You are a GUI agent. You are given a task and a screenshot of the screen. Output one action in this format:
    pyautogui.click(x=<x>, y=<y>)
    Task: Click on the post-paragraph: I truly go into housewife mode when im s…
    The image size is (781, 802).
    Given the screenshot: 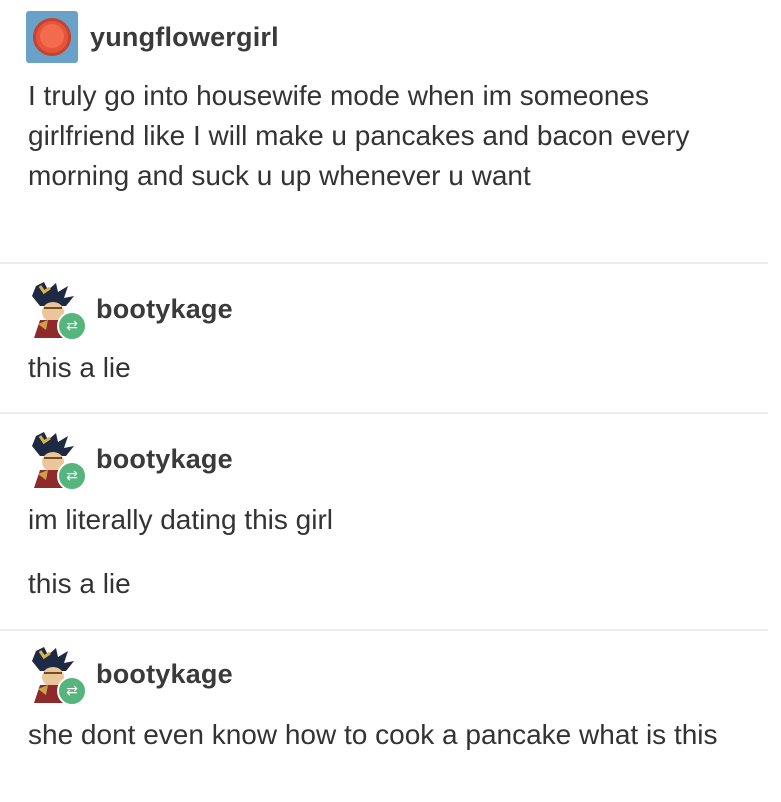 What is the action you would take?
    pyautogui.click(x=359, y=135)
    